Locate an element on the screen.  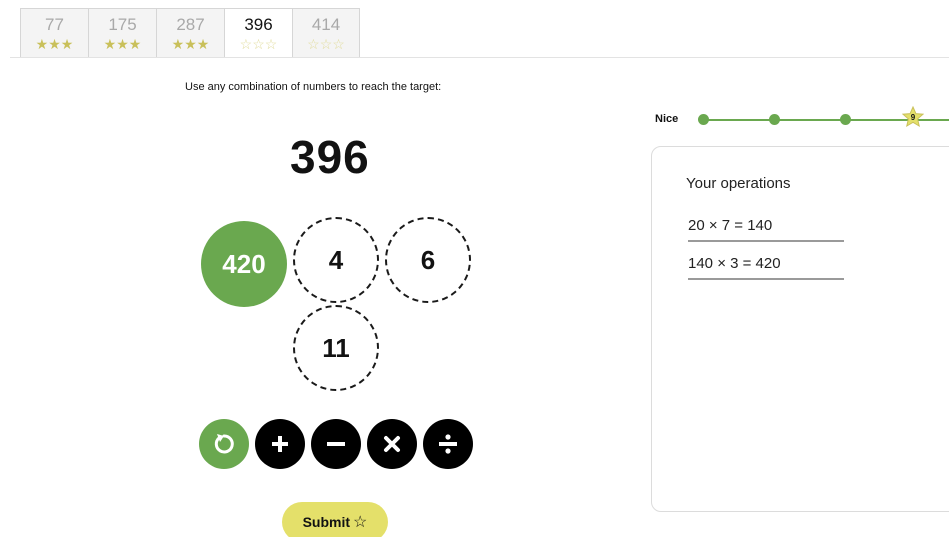
number-tile: 4 is located at coordinates (336, 260).